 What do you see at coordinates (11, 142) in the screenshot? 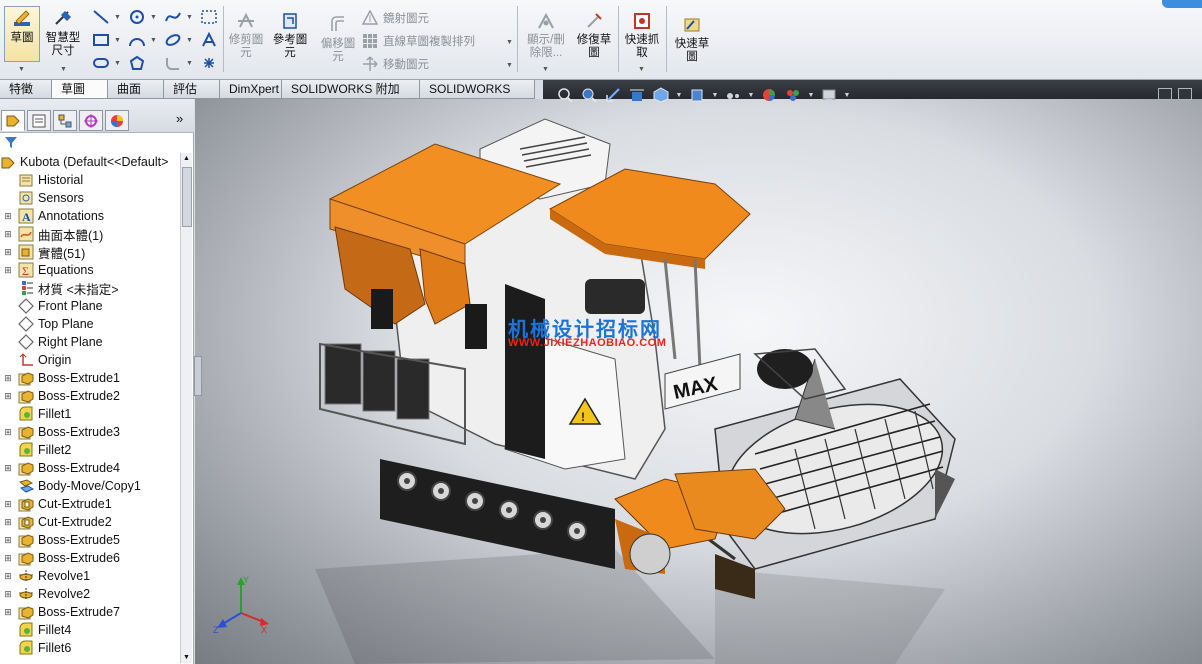
I see `filter-icon` at bounding box center [11, 142].